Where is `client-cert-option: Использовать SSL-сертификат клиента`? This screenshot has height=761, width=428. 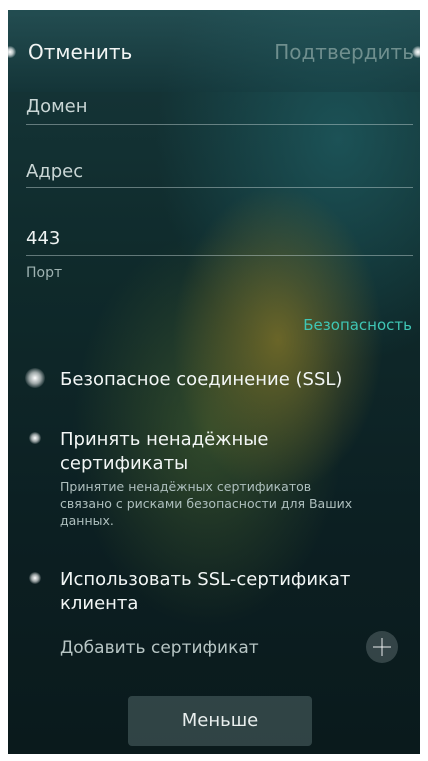 client-cert-option: Использовать SSL-сертификат клиента is located at coordinates (220, 592).